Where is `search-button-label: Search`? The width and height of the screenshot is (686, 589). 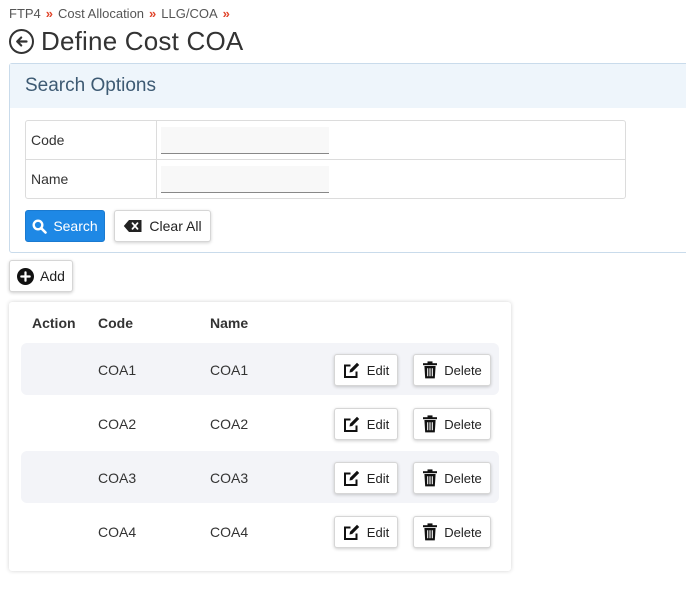 search-button-label: Search is located at coordinates (75, 226).